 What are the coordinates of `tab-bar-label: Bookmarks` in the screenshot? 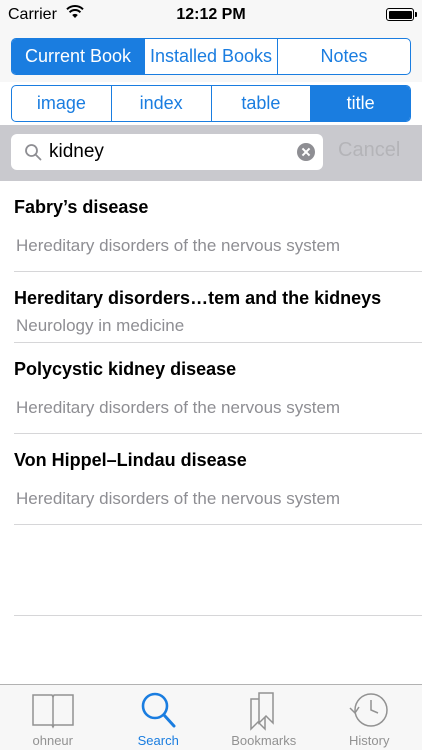 It's located at (264, 740).